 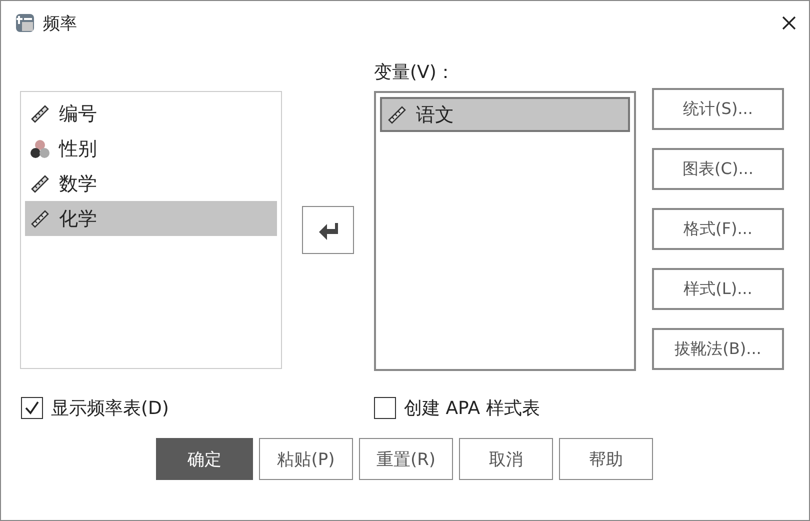 I want to click on variable-item: 化学, so click(x=151, y=218).